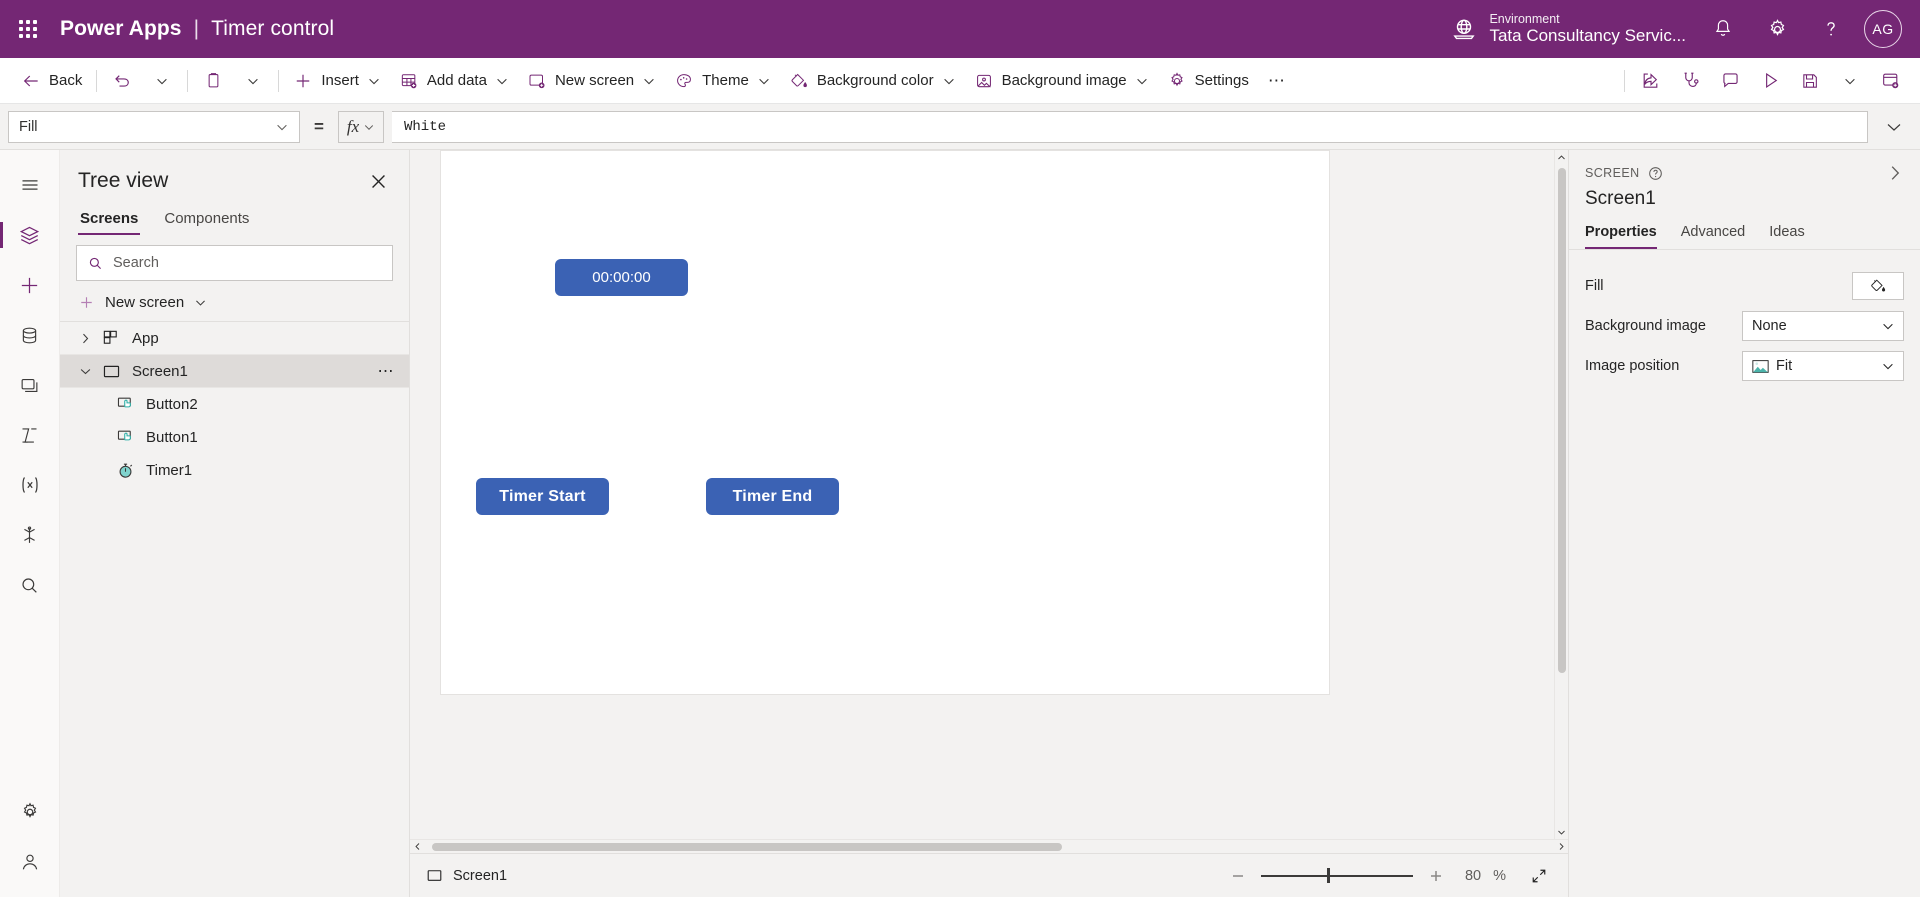 This screenshot has width=1920, height=897. I want to click on comments-button, so click(1730, 81).